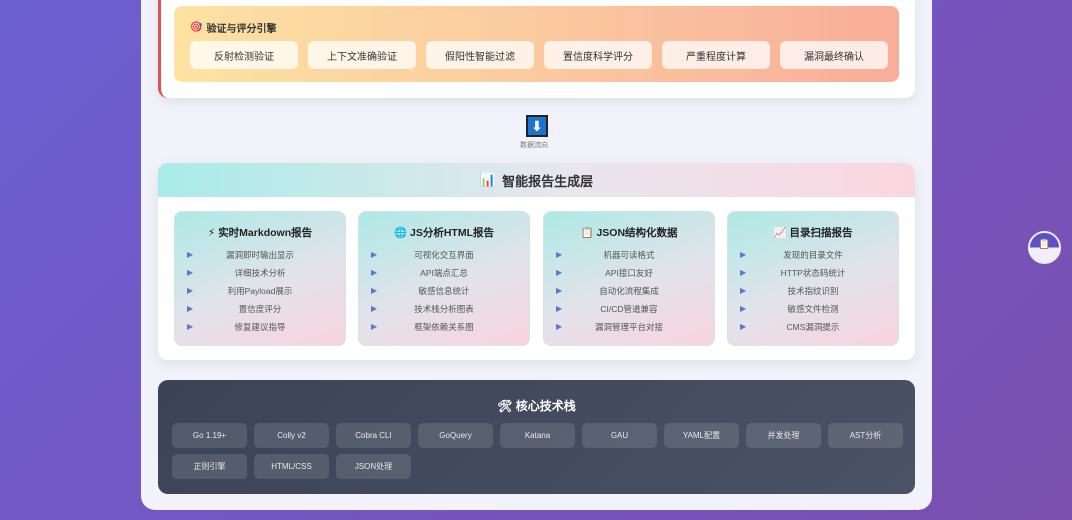 The width and height of the screenshot is (1072, 520). I want to click on list-item: ▶ 技术指纹识别, so click(813, 291).